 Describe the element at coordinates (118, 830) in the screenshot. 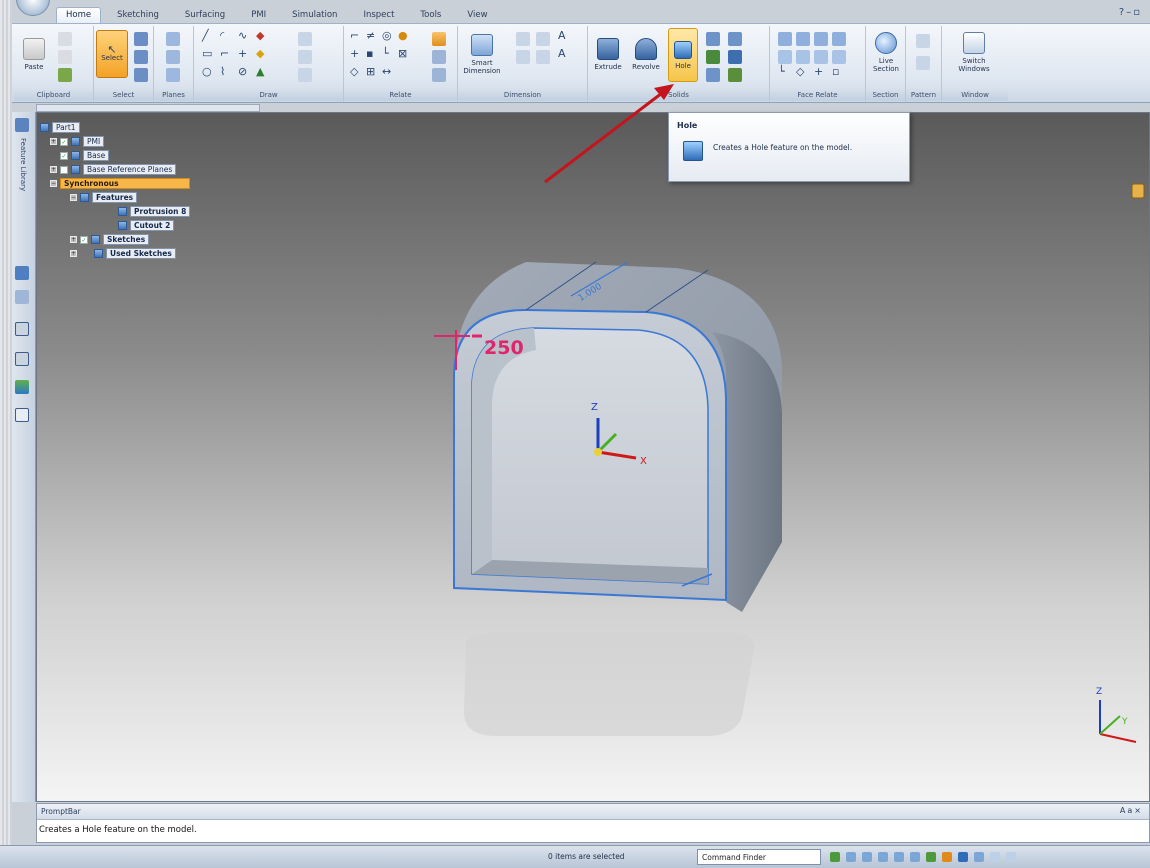

I see `prompt-bar-message: Creates a Hole feature on the model.` at that location.